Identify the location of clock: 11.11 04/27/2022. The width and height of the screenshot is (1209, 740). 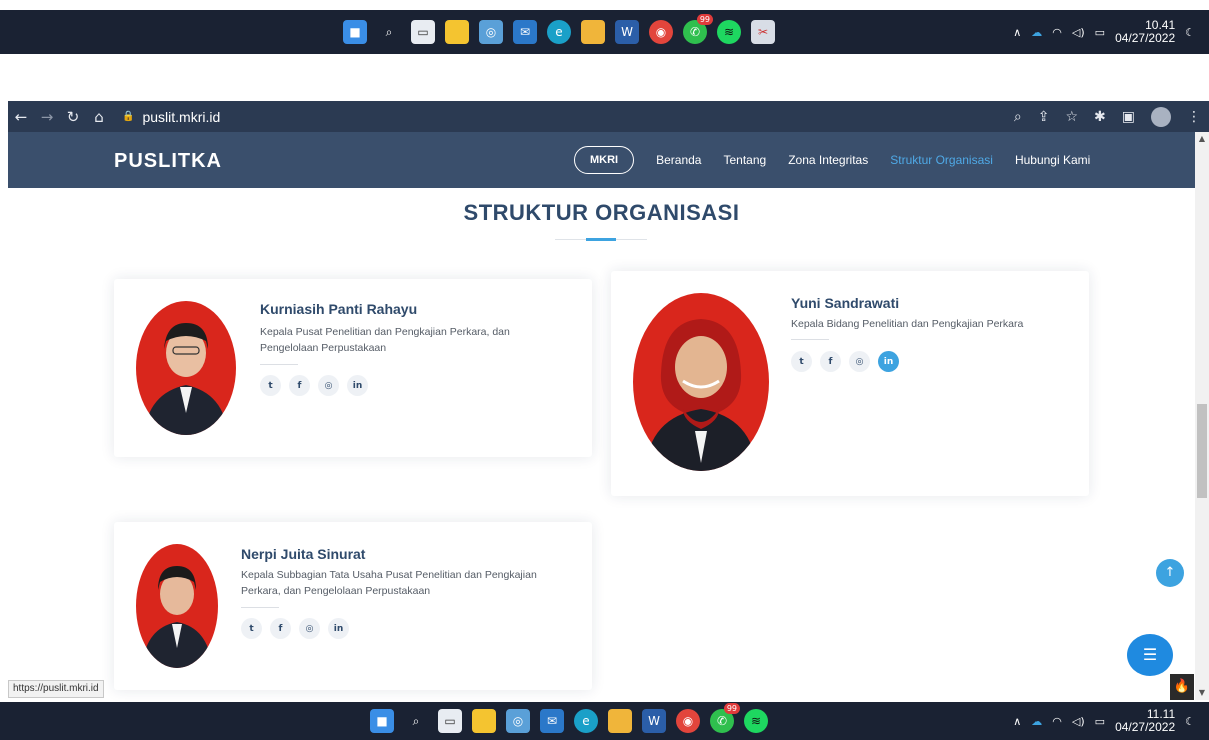
(1145, 721).